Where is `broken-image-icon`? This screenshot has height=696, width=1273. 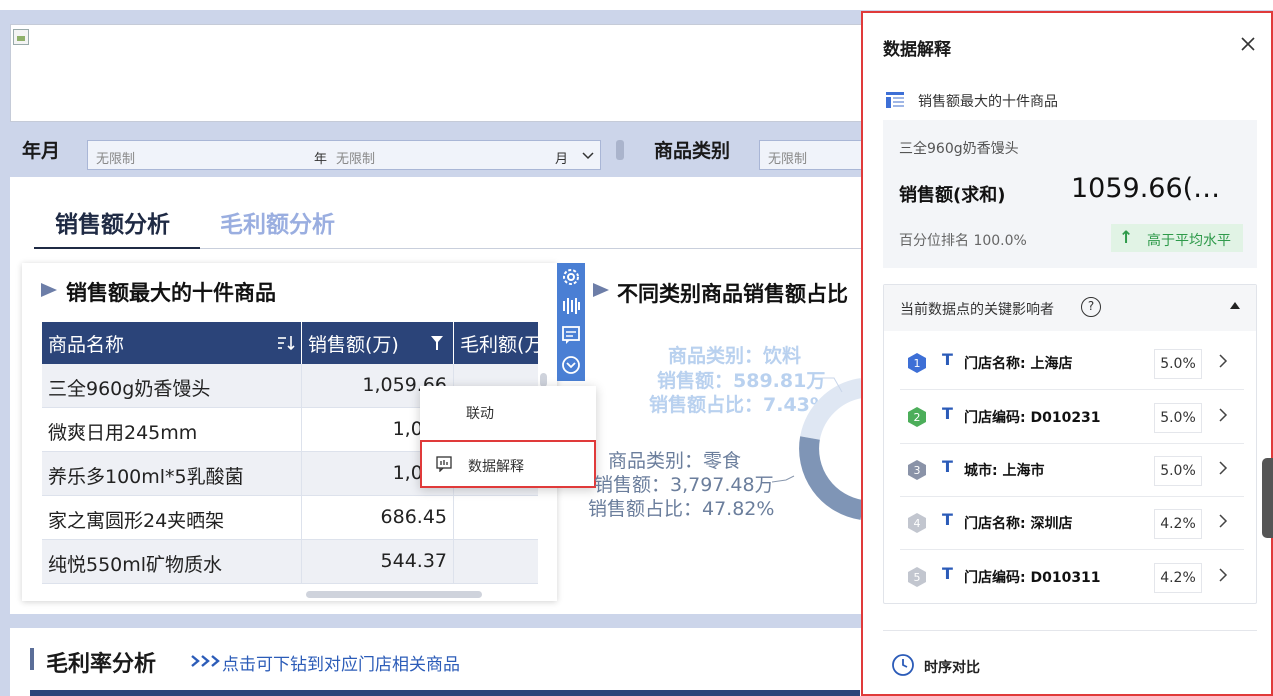
broken-image-icon is located at coordinates (21, 37).